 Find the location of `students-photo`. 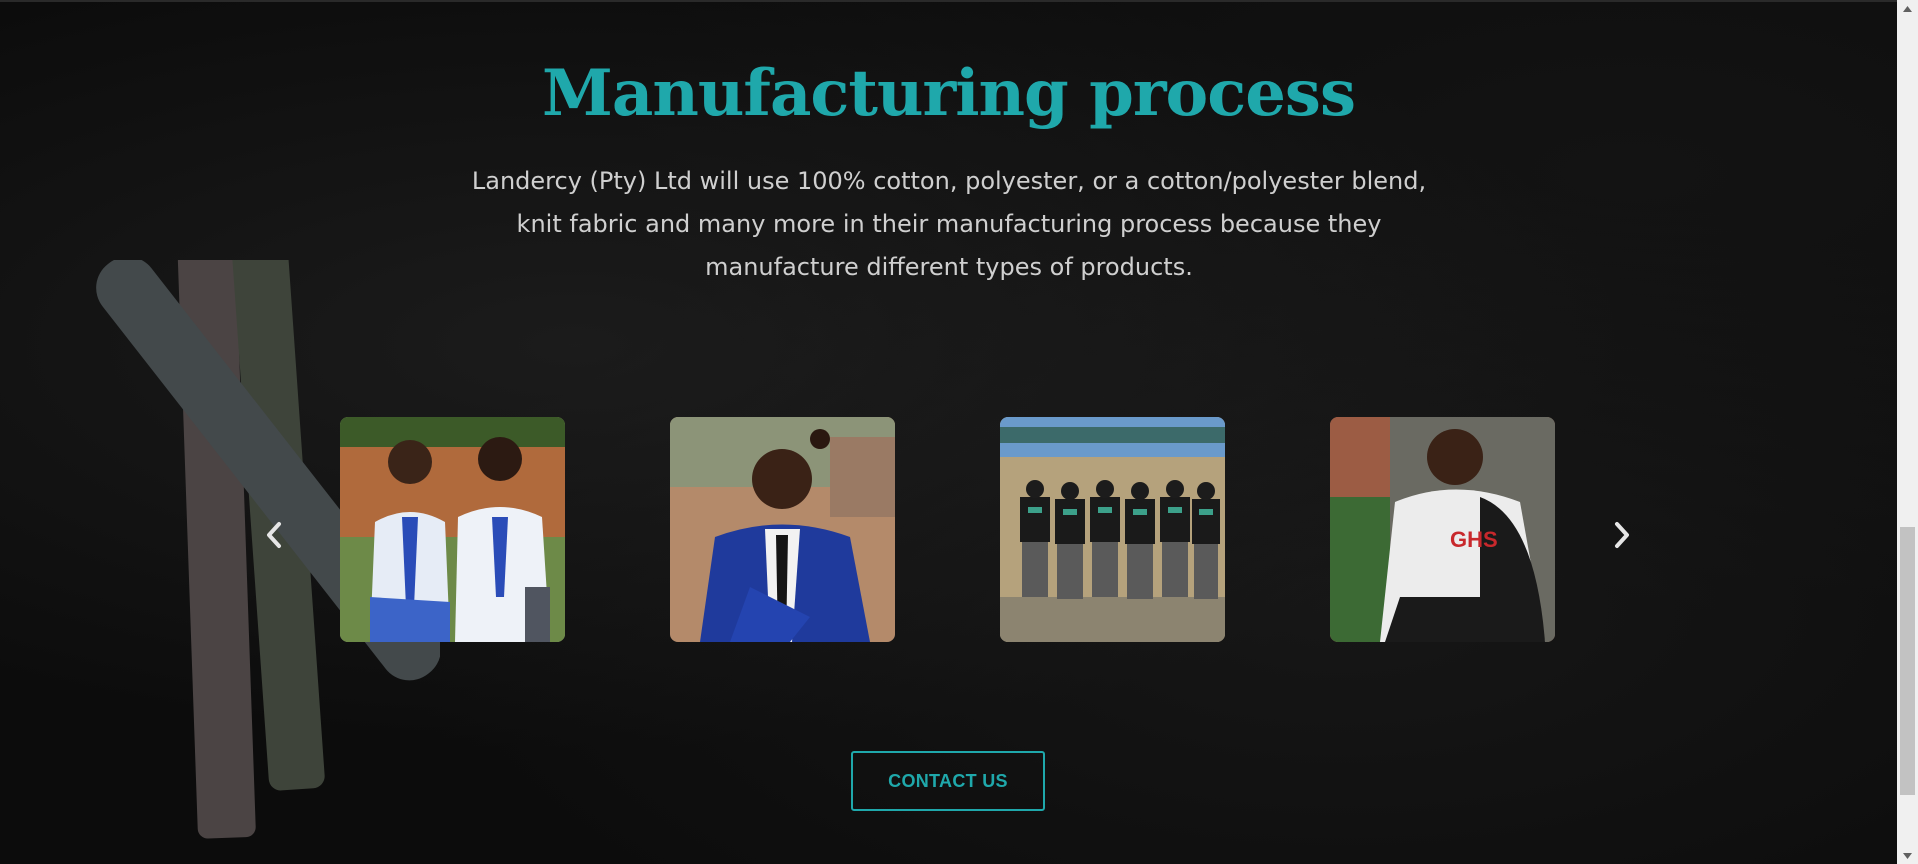

students-photo is located at coordinates (452, 529).